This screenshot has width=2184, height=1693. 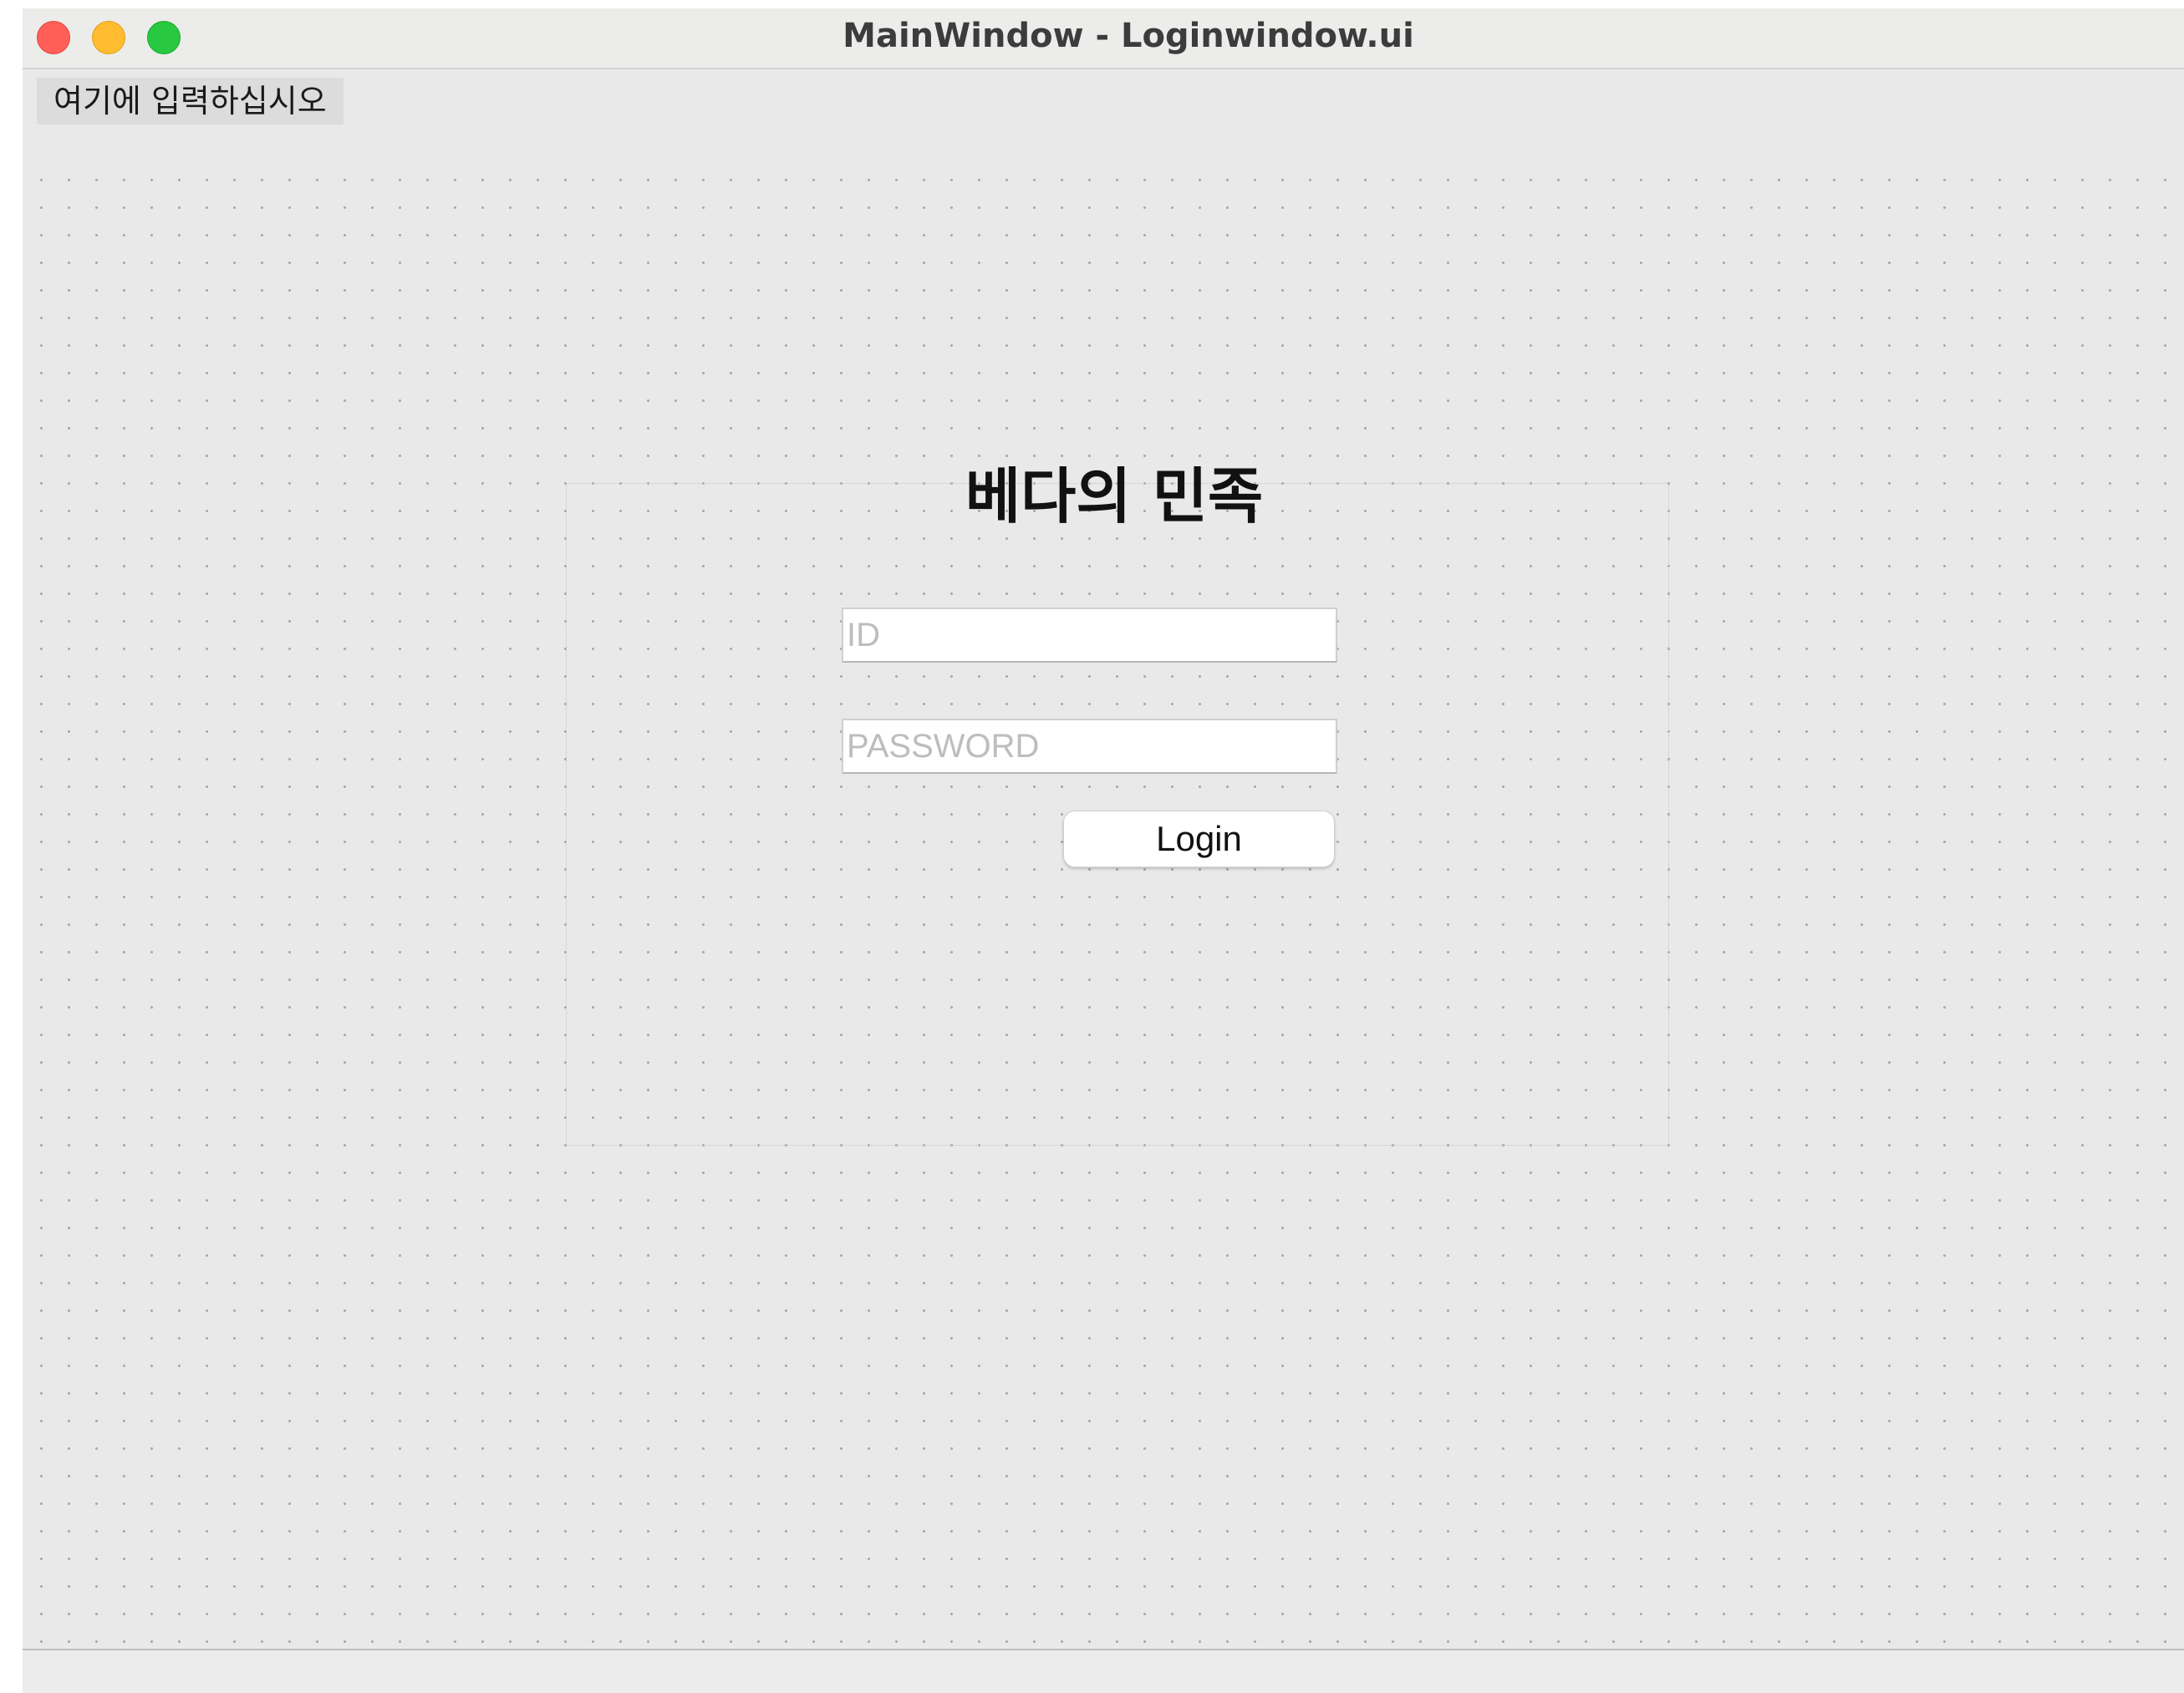 I want to click on title-bar: MainWindow - Loginwindow.ui, so click(x=1103, y=38).